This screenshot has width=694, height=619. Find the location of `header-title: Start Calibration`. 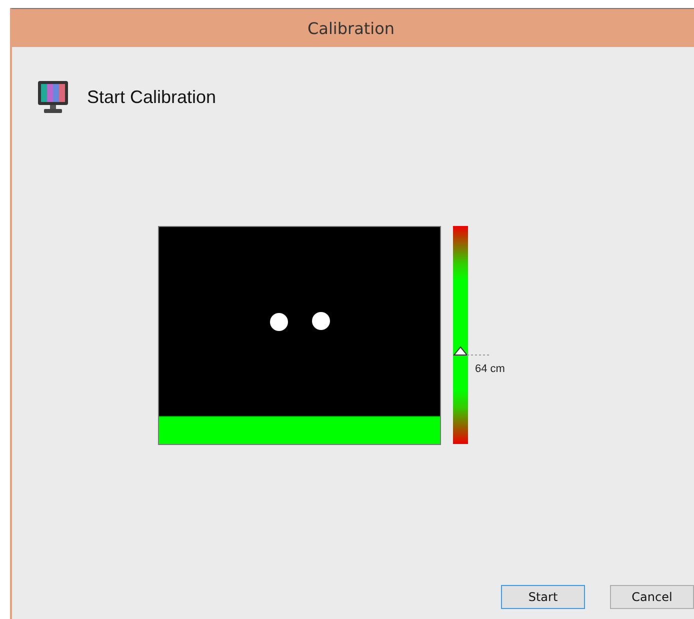

header-title: Start Calibration is located at coordinates (151, 97).